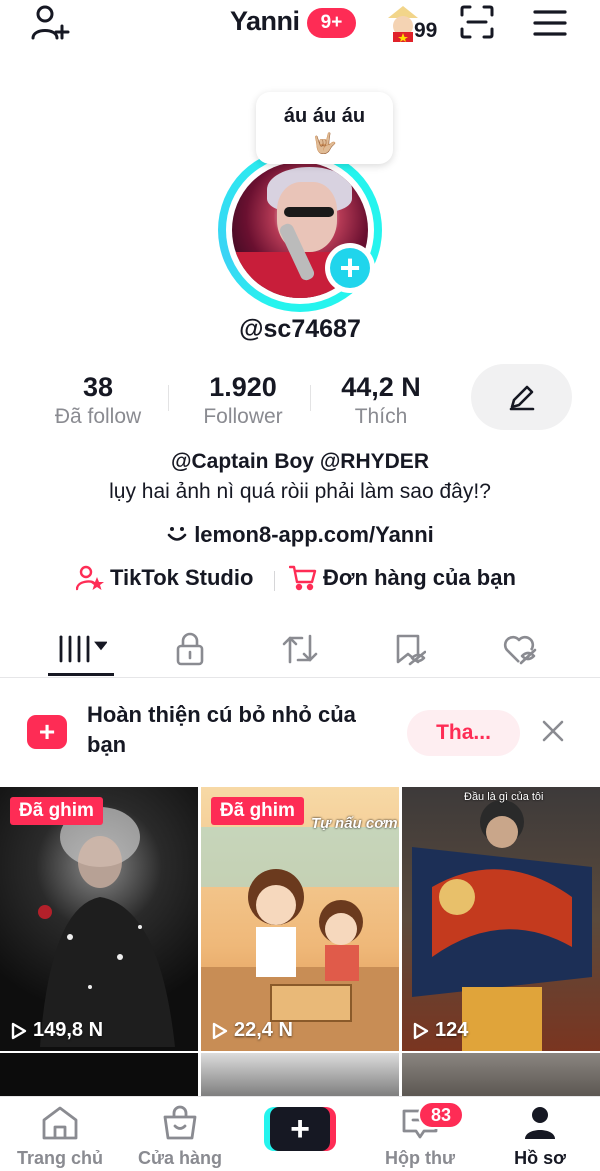 The width and height of the screenshot is (600, 1171). I want to click on edit-profile-button, so click(521, 397).